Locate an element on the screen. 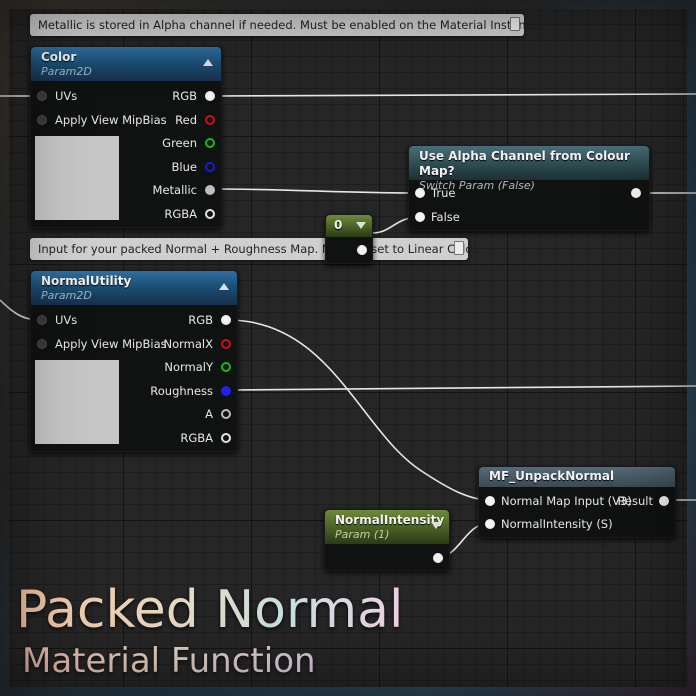 The height and width of the screenshot is (696, 696). pin-row-green: Green is located at coordinates (188, 143).